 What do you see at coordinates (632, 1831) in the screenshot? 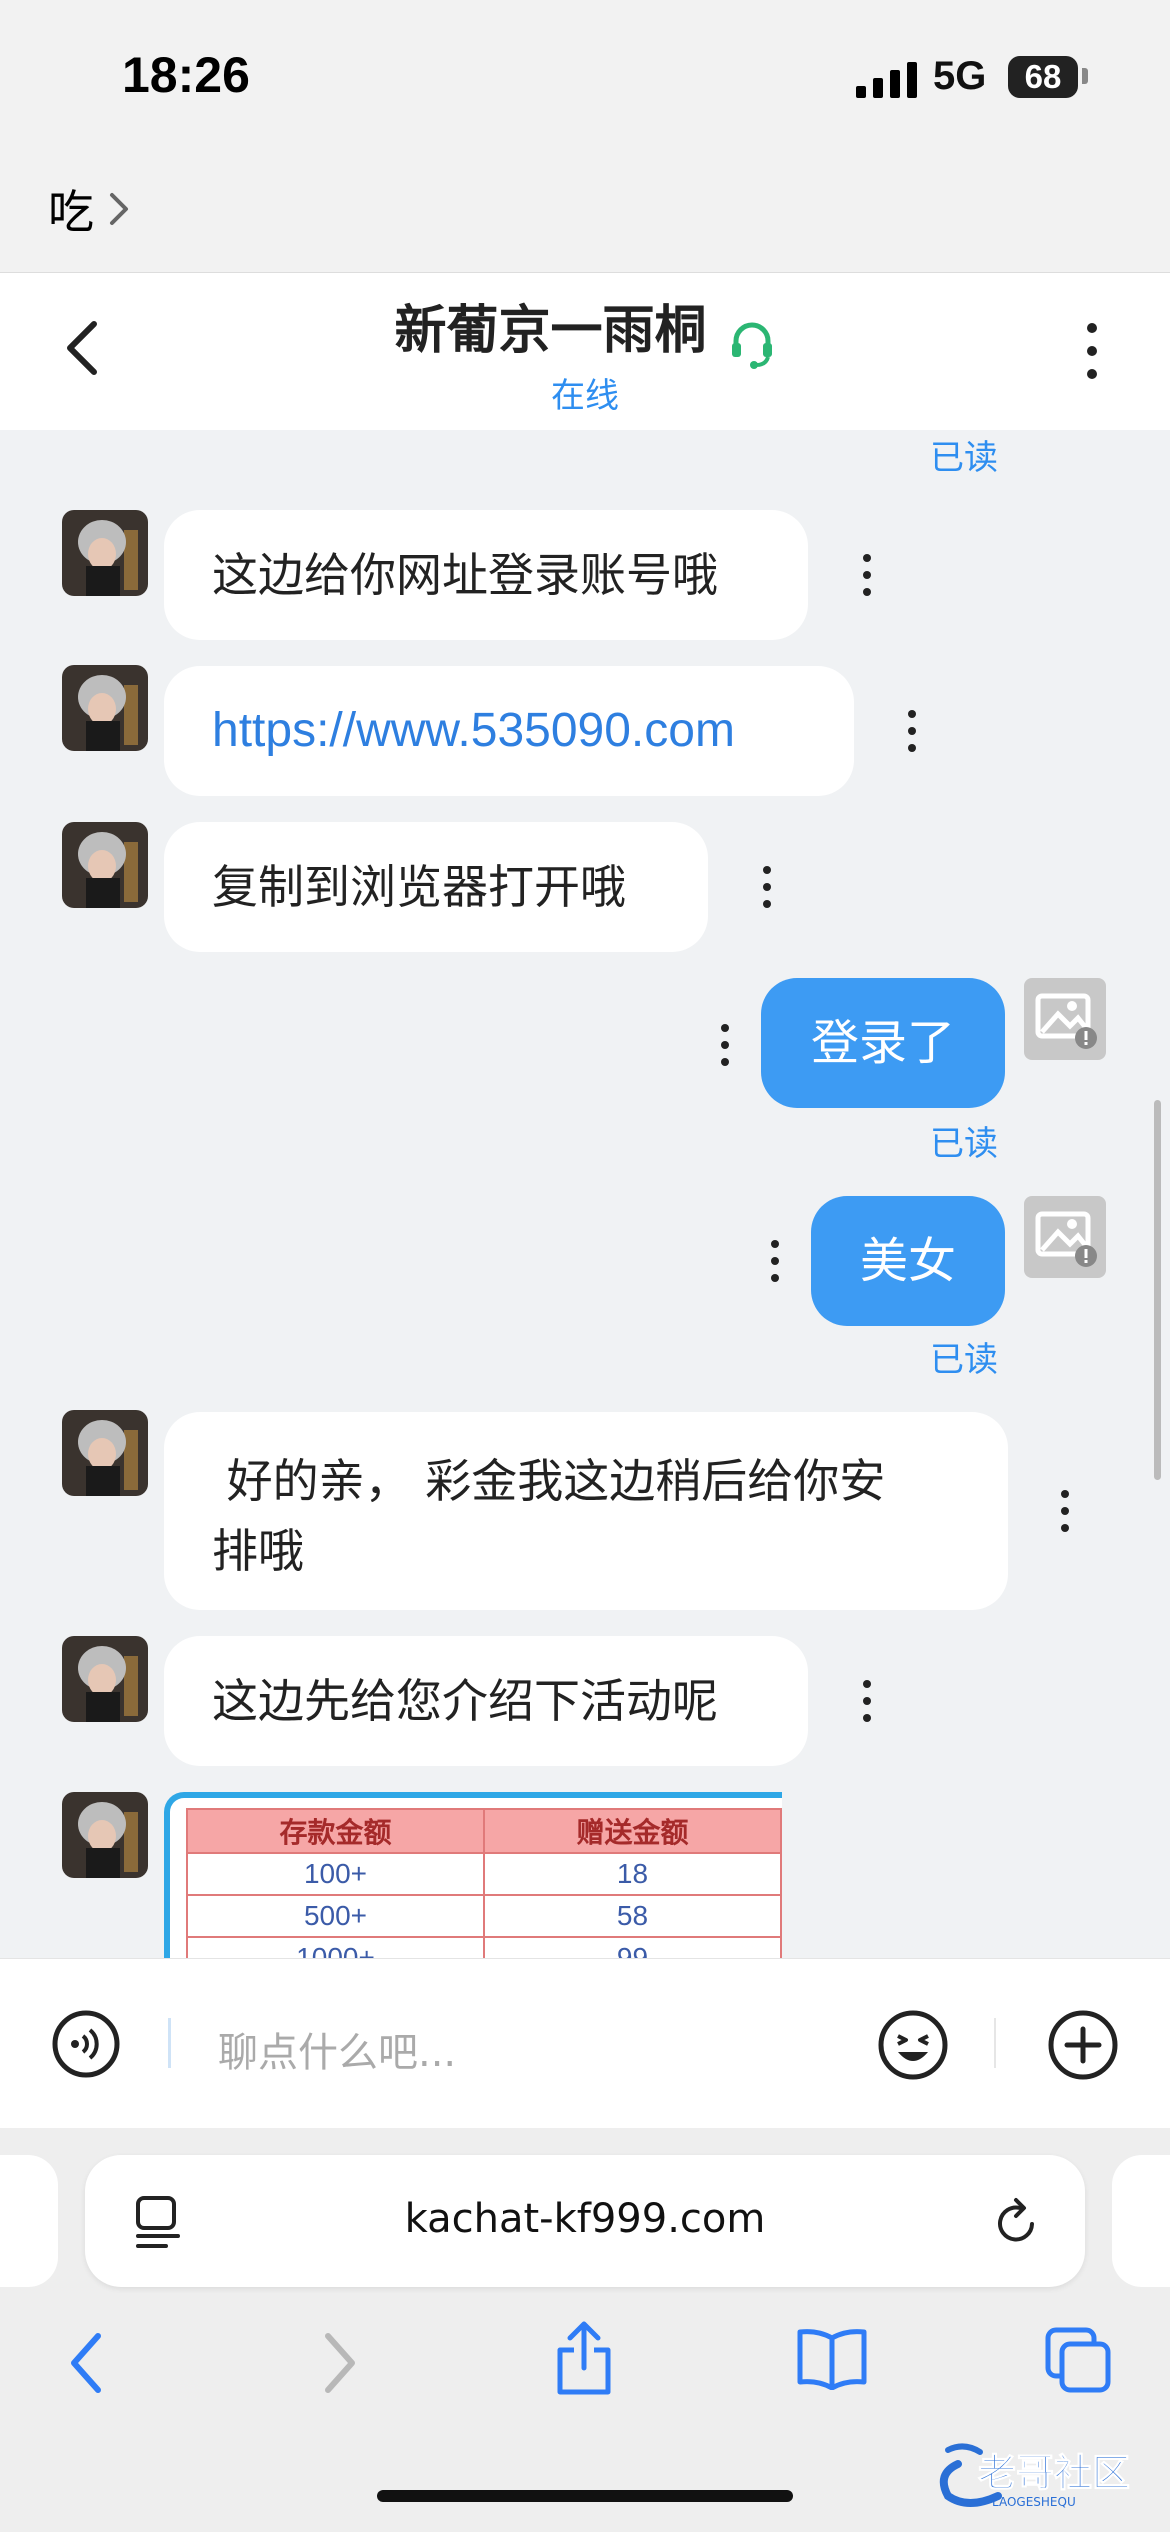
I see `table-header: 赠送金额` at bounding box center [632, 1831].